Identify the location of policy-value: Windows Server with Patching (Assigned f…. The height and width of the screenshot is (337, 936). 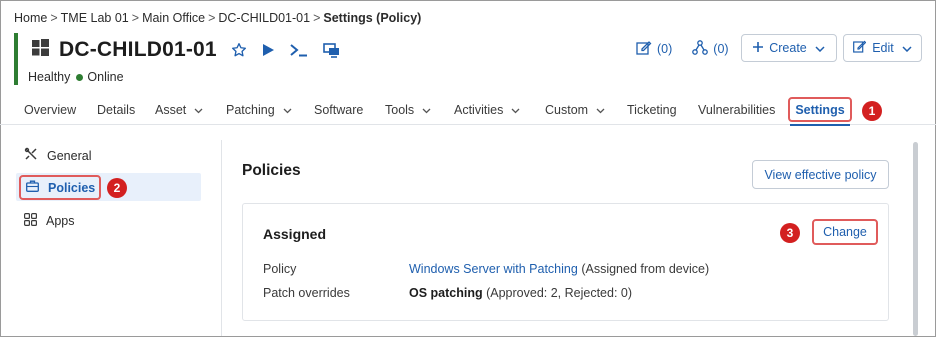
(559, 269).